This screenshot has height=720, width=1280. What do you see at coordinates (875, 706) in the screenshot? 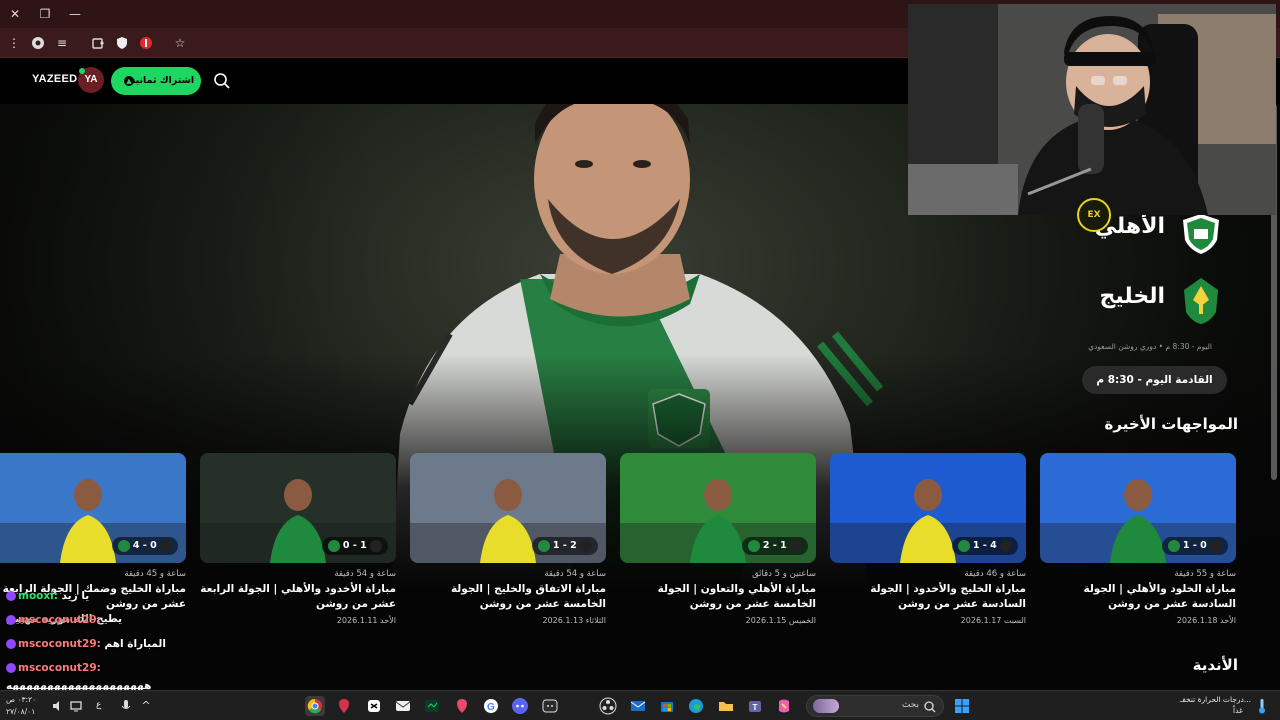
I see `taskbar-search: بحث` at bounding box center [875, 706].